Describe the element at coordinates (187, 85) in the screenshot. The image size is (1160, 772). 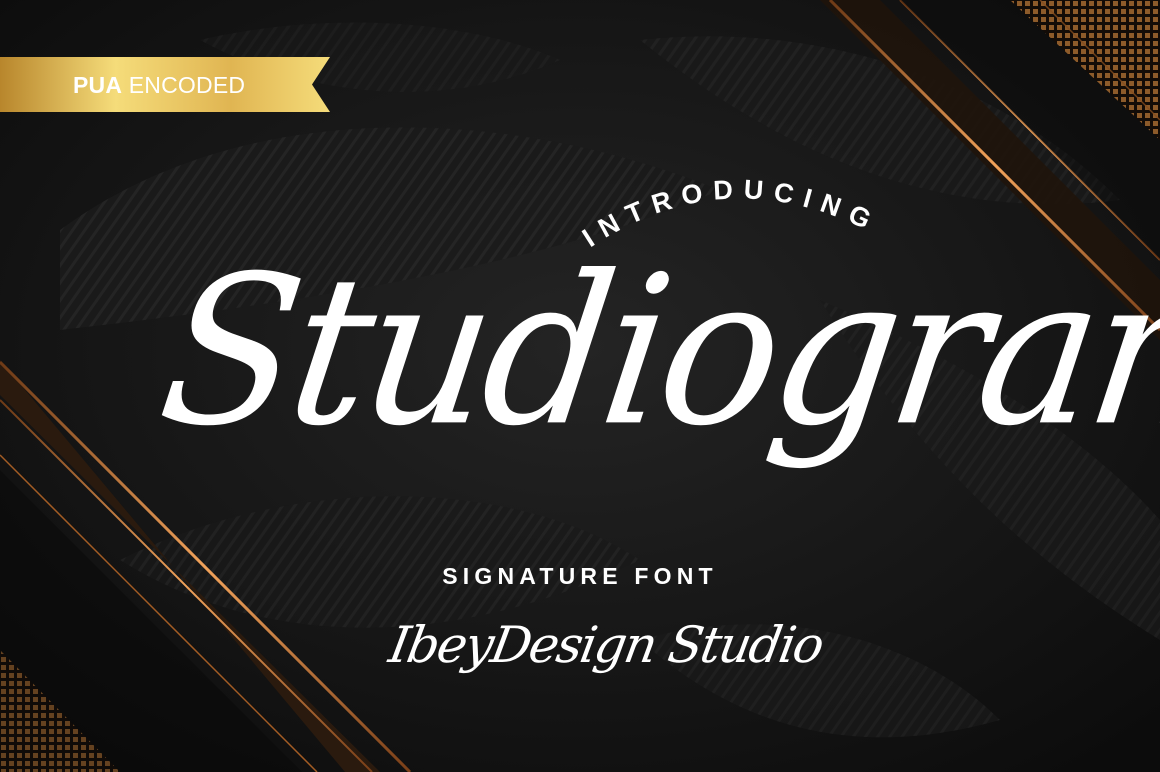
I see `ribbon-light-text: ENCODED` at that location.